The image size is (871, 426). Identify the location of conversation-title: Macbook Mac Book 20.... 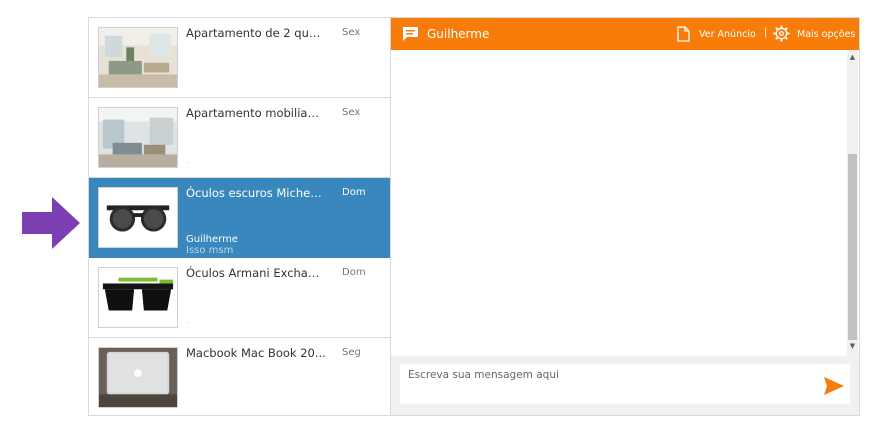
(256, 353).